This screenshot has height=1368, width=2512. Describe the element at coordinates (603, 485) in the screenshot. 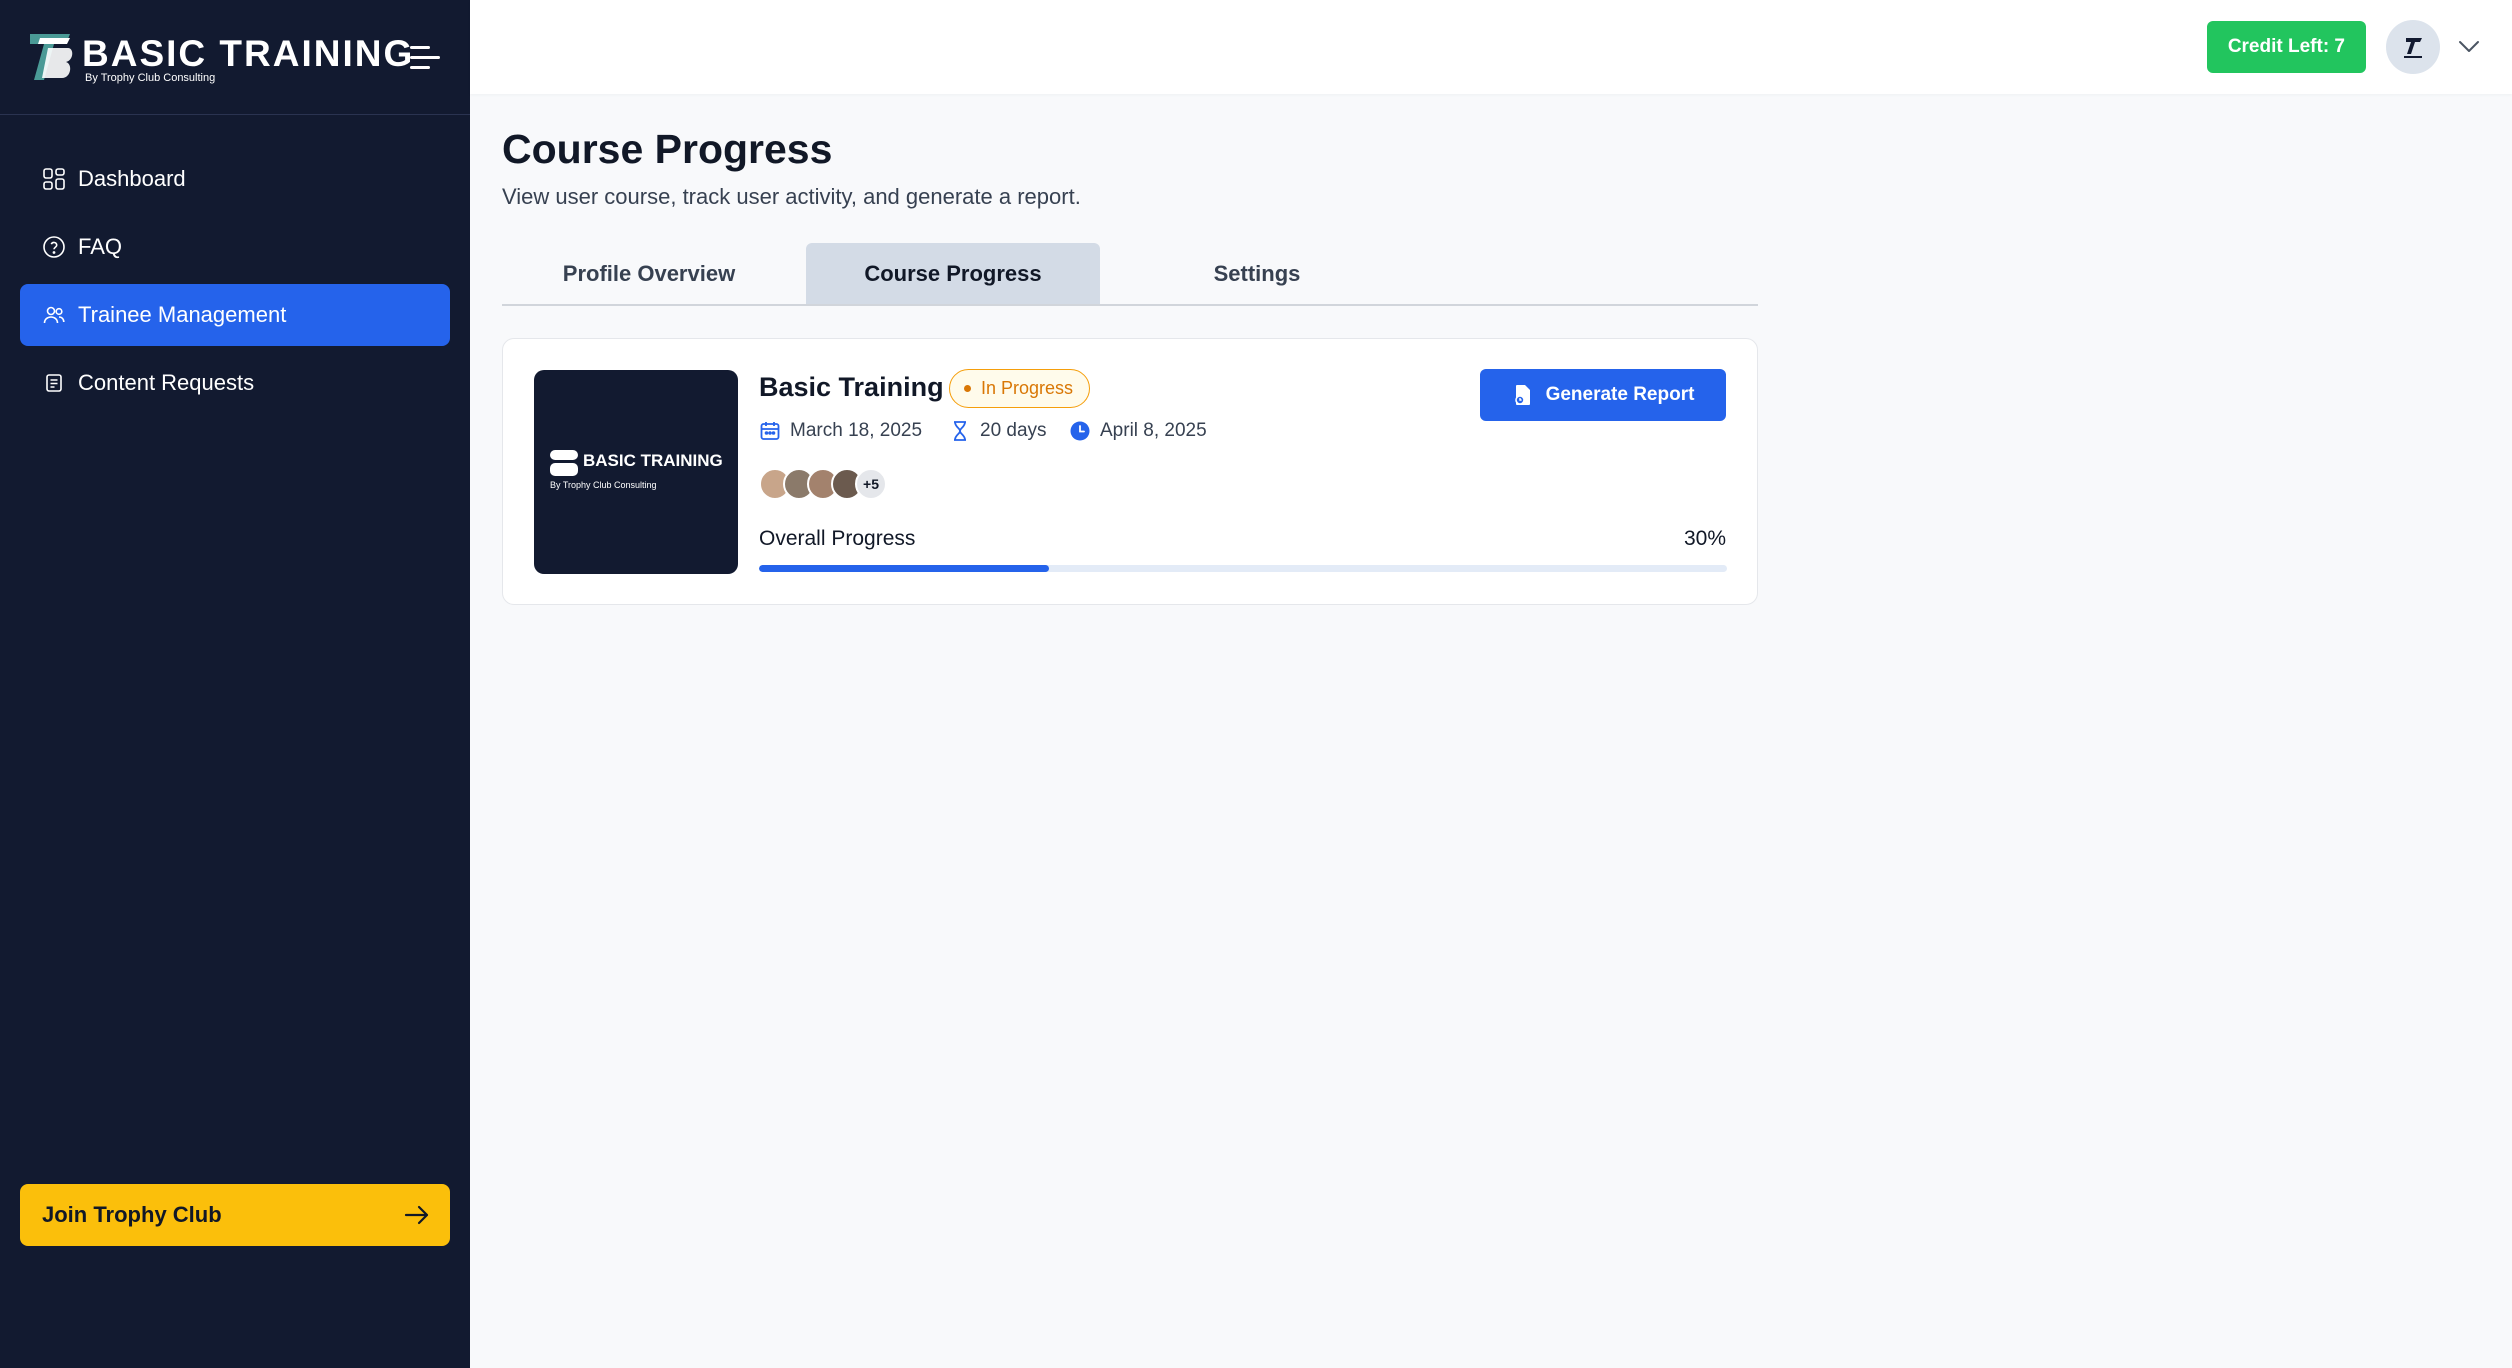

I see `thumbnail-subtitle: By Trophy Club Consulting` at that location.